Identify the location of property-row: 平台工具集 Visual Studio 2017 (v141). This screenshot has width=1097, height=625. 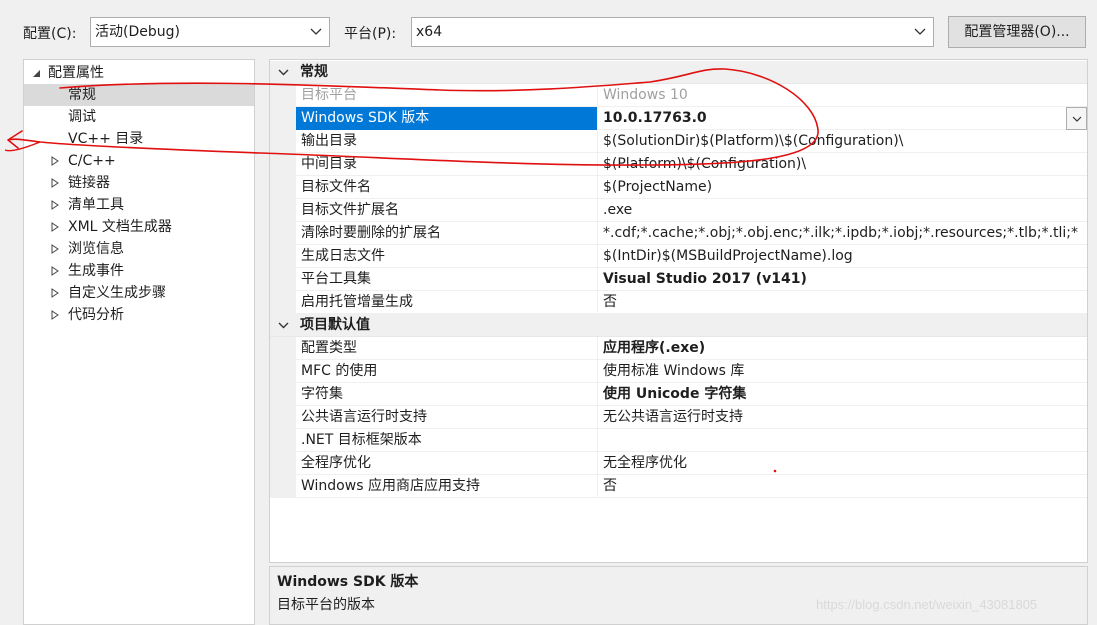
(678, 279).